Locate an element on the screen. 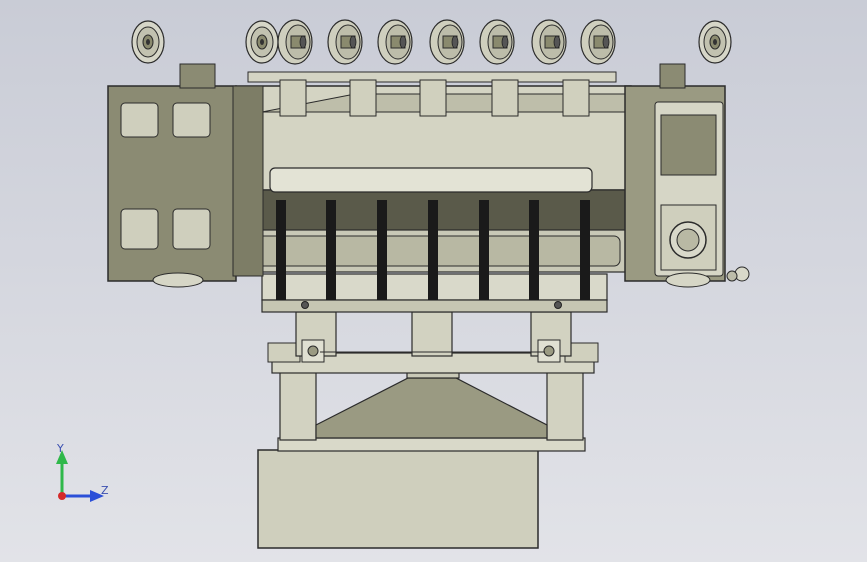 Image resolution: width=867 pixels, height=562 pixels. left-side-plate is located at coordinates (185, 186).